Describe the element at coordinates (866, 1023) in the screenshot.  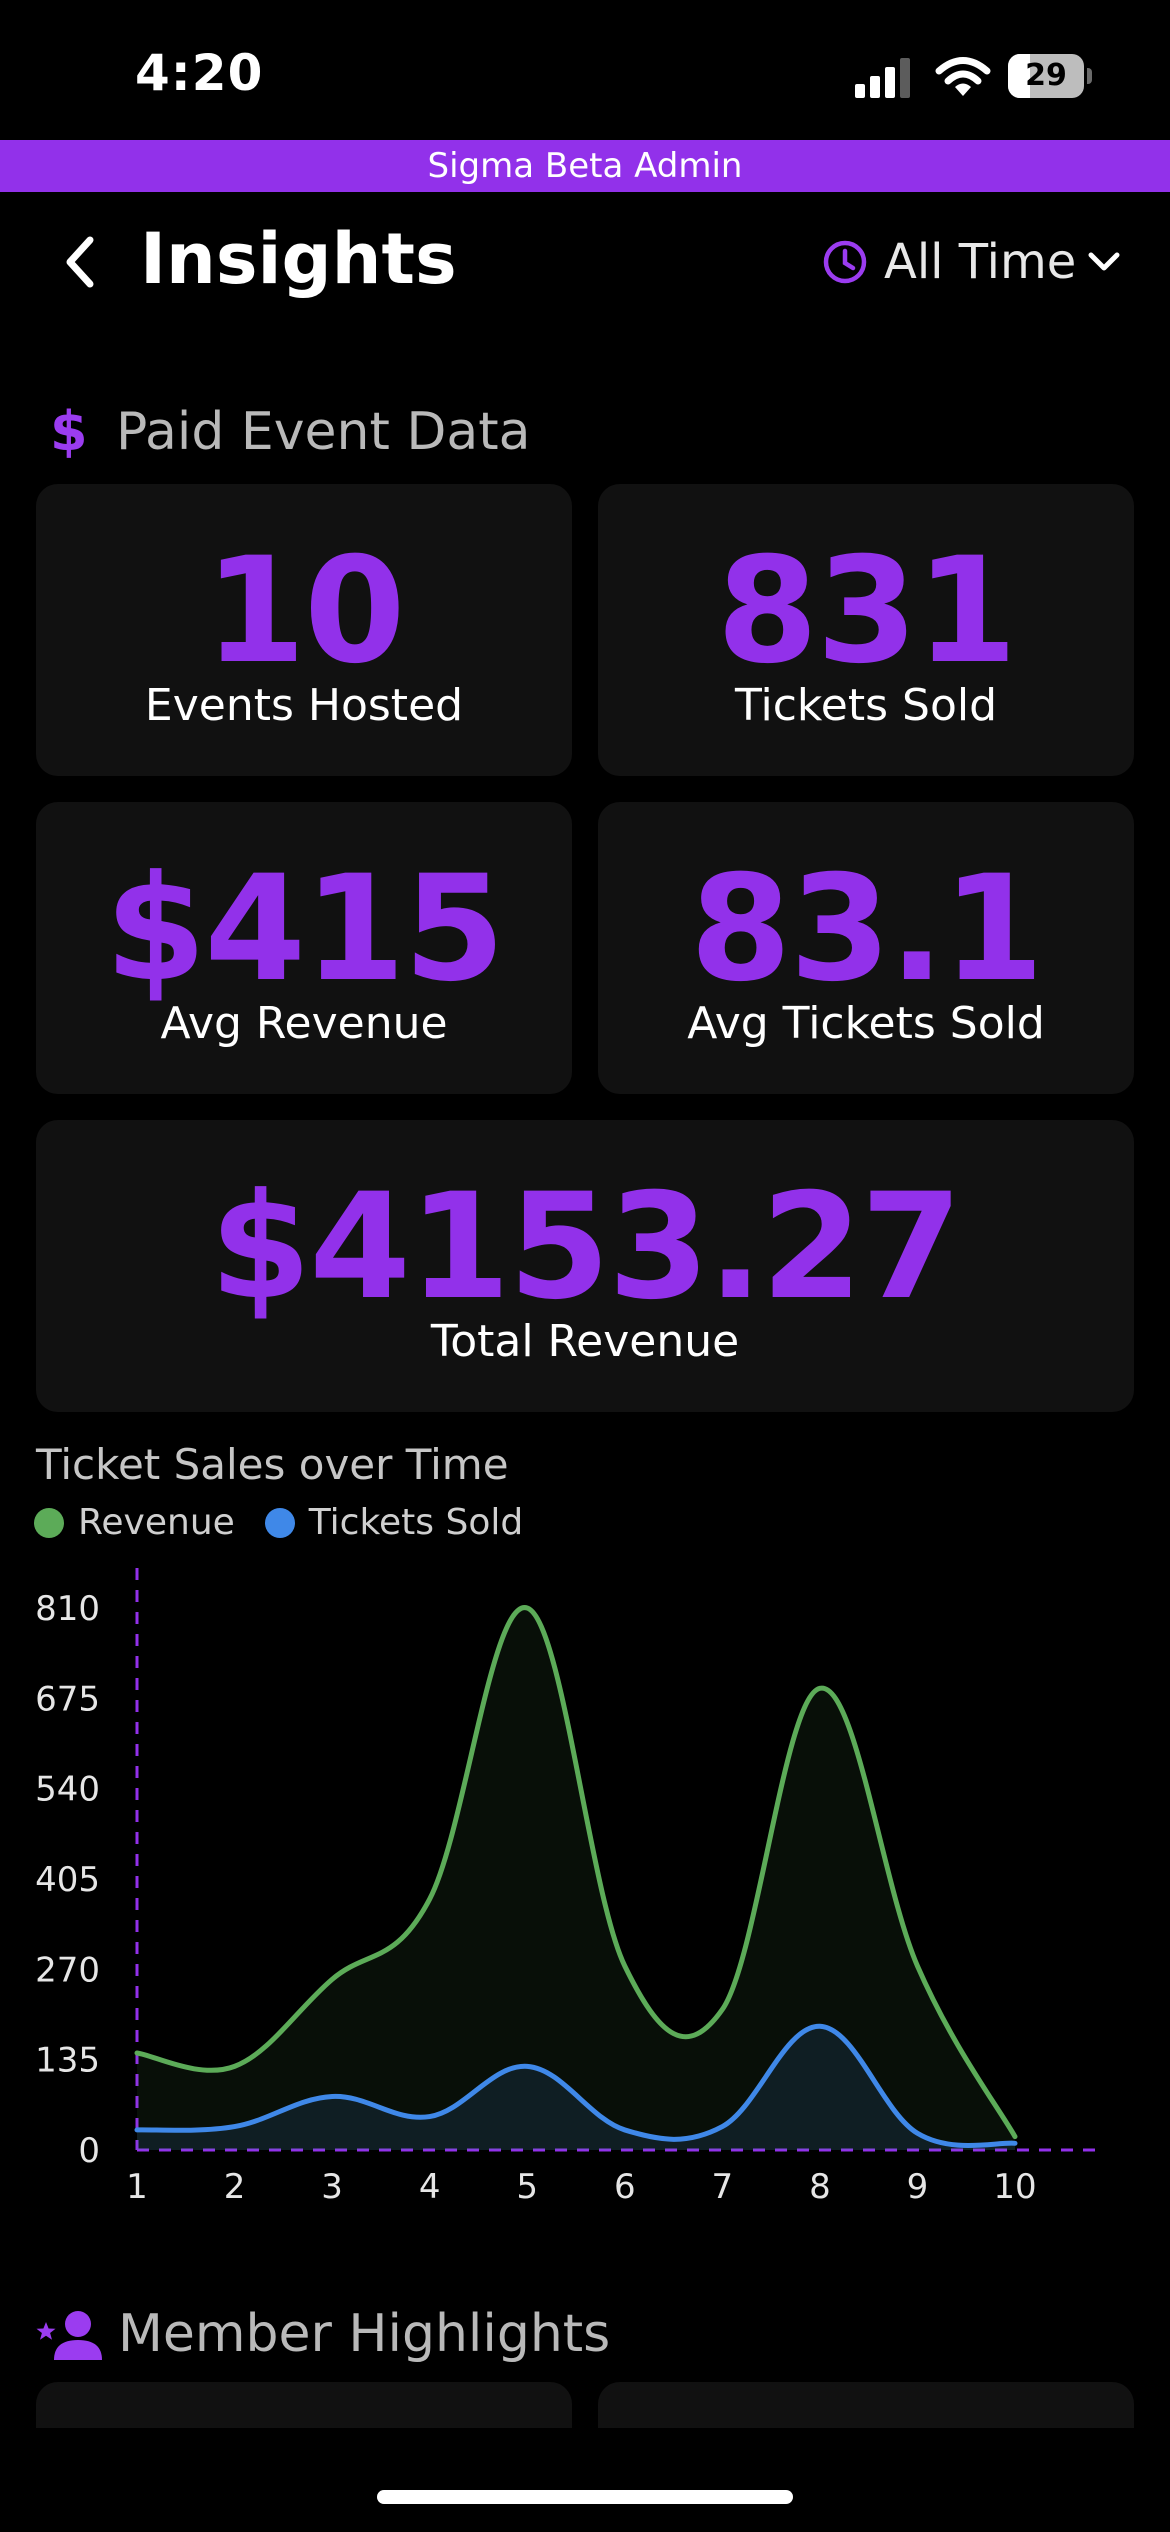
I see `avg-tickets-label: Avg Tickets Sold` at that location.